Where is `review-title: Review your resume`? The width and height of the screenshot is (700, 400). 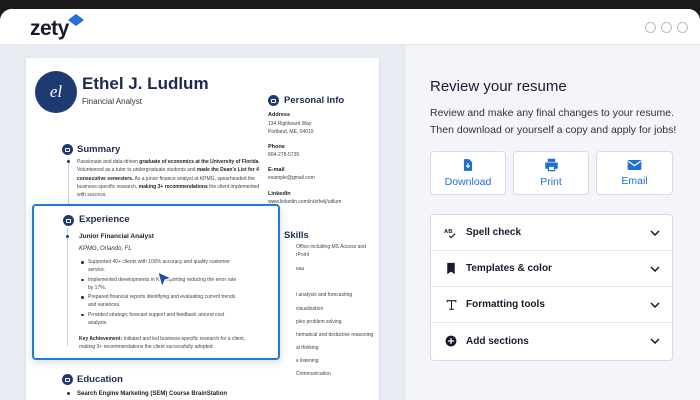
review-title: Review your resume is located at coordinates (498, 86).